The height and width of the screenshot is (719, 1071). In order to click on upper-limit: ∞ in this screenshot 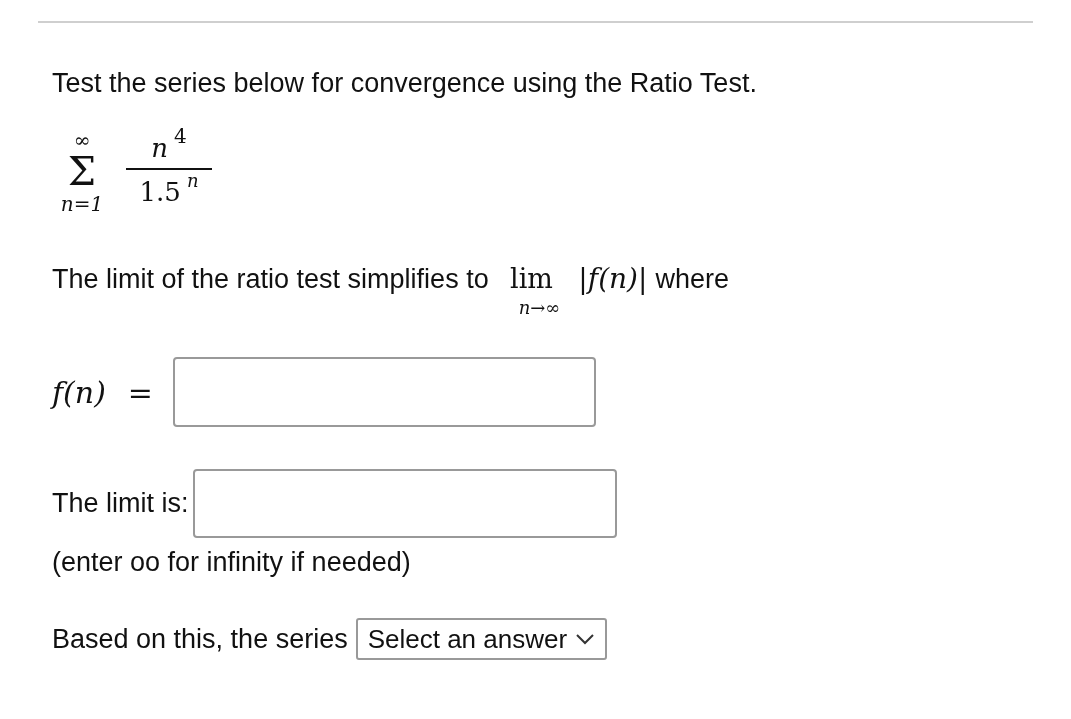, I will do `click(82, 140)`.